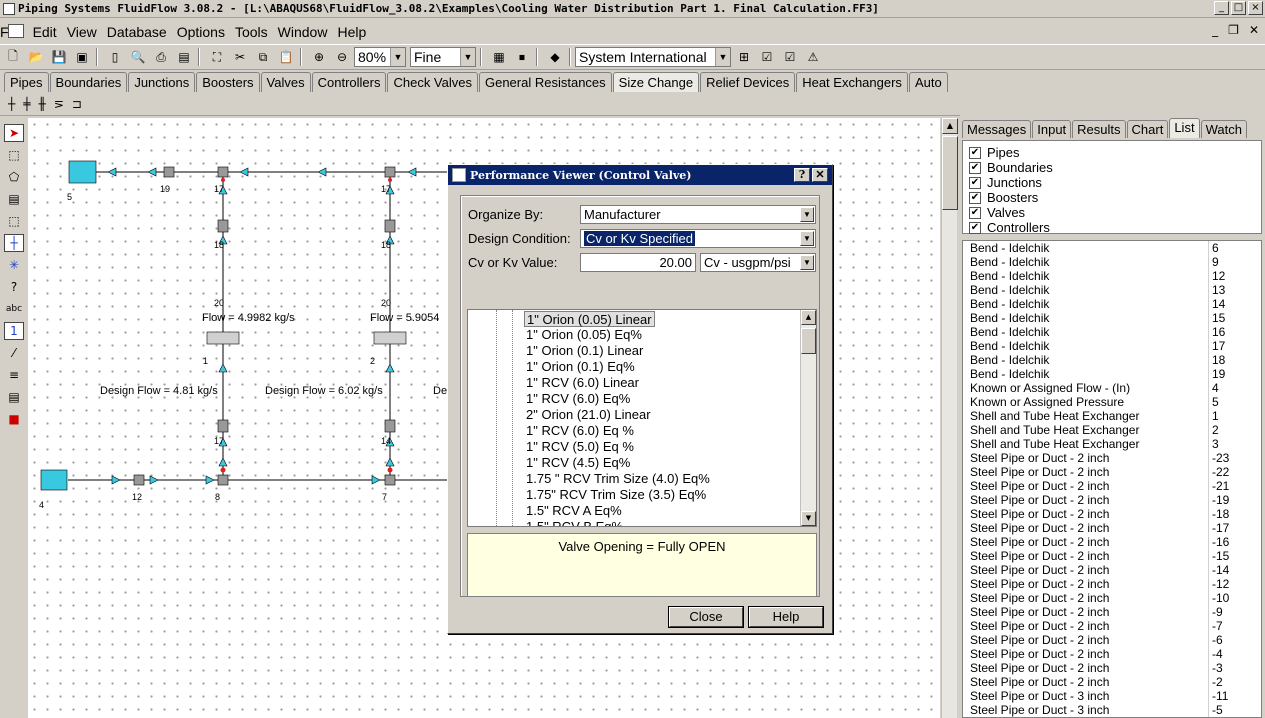 This screenshot has width=1265, height=718. What do you see at coordinates (77, 104) in the screenshot?
I see `size-change-item-icon: ⊐` at bounding box center [77, 104].